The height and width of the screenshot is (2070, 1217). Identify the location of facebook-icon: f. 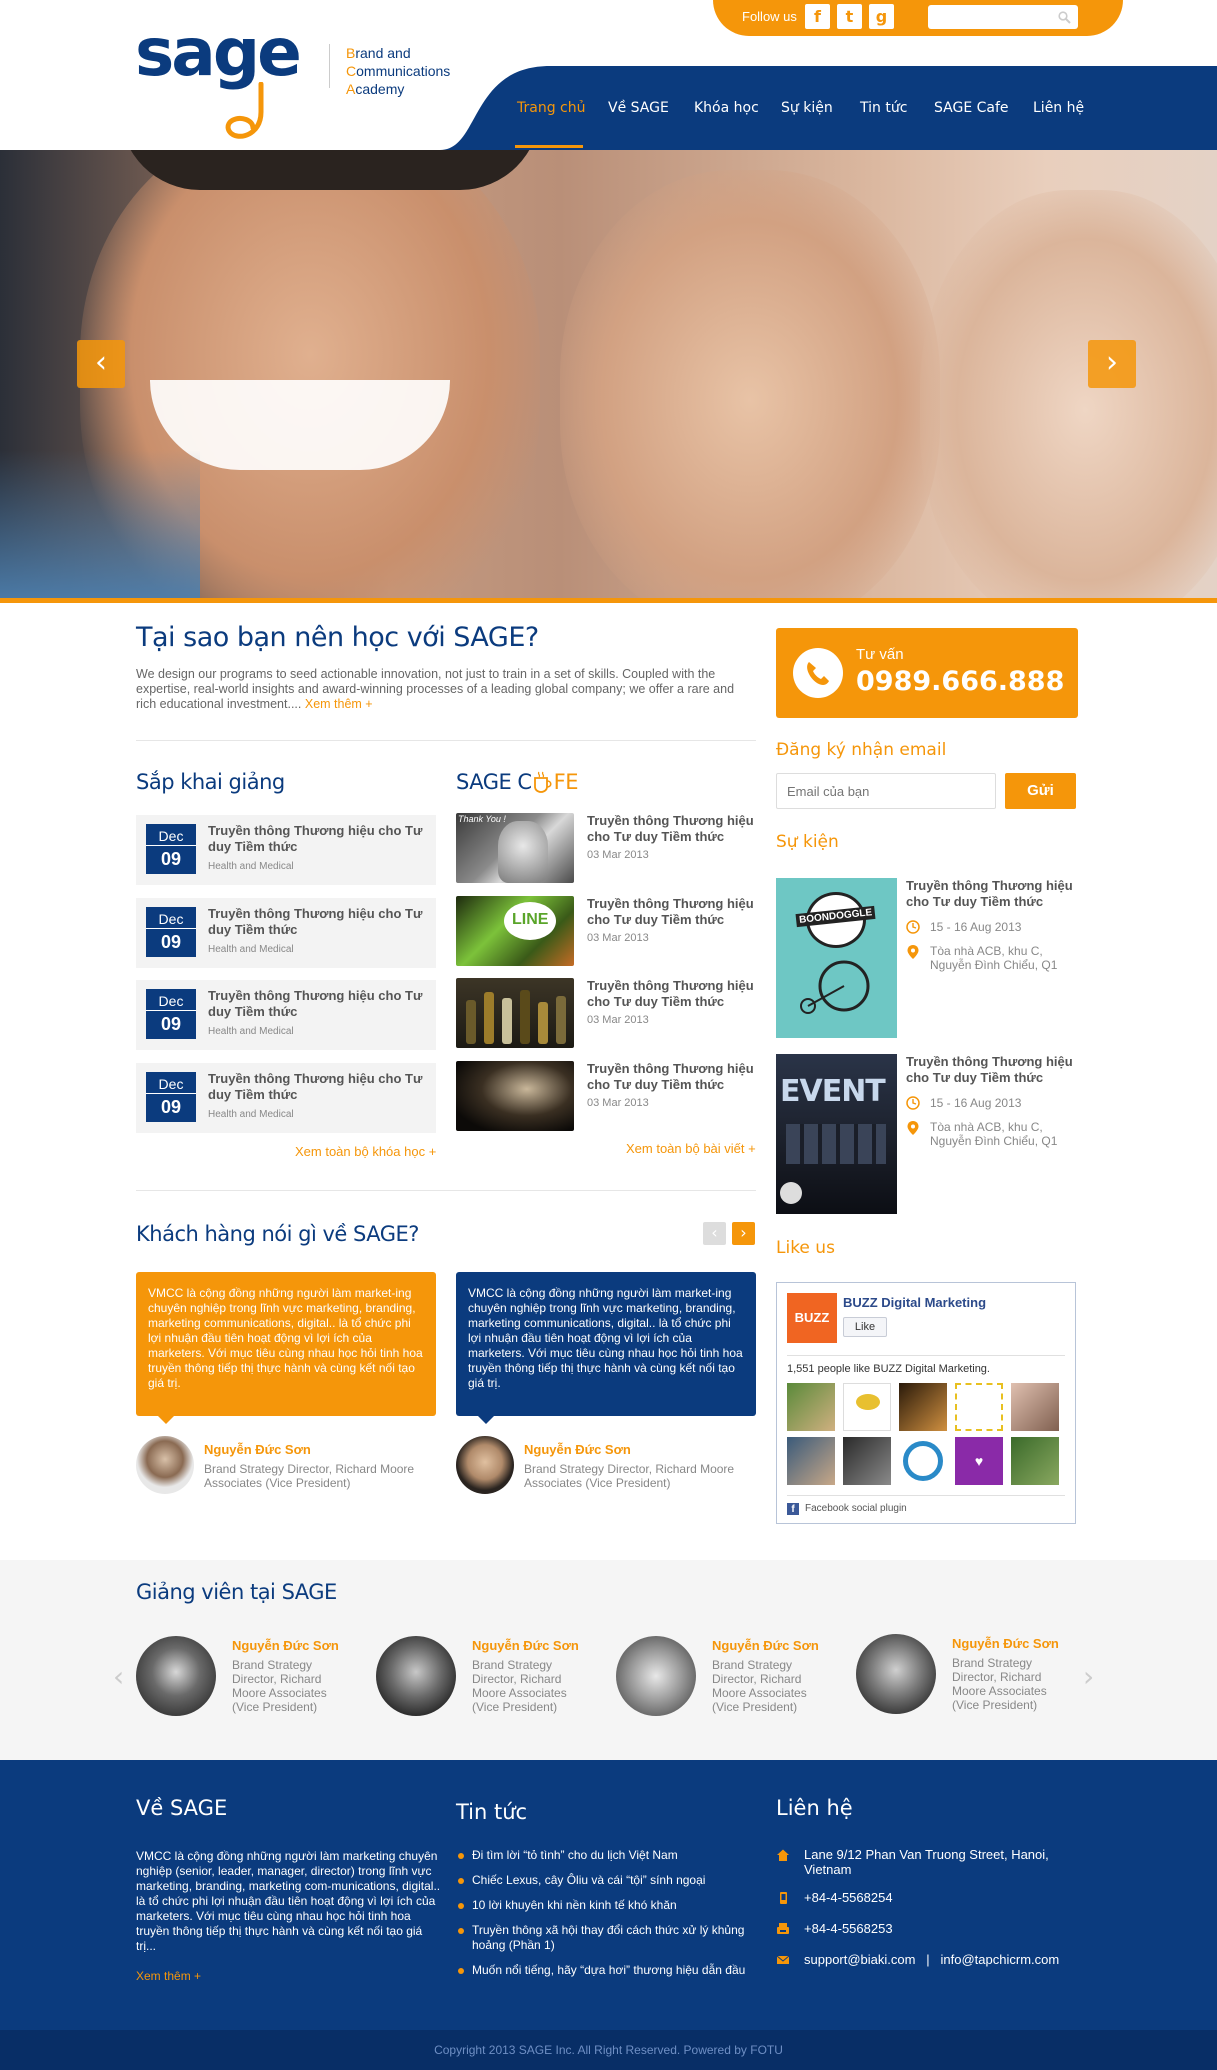
(817, 16).